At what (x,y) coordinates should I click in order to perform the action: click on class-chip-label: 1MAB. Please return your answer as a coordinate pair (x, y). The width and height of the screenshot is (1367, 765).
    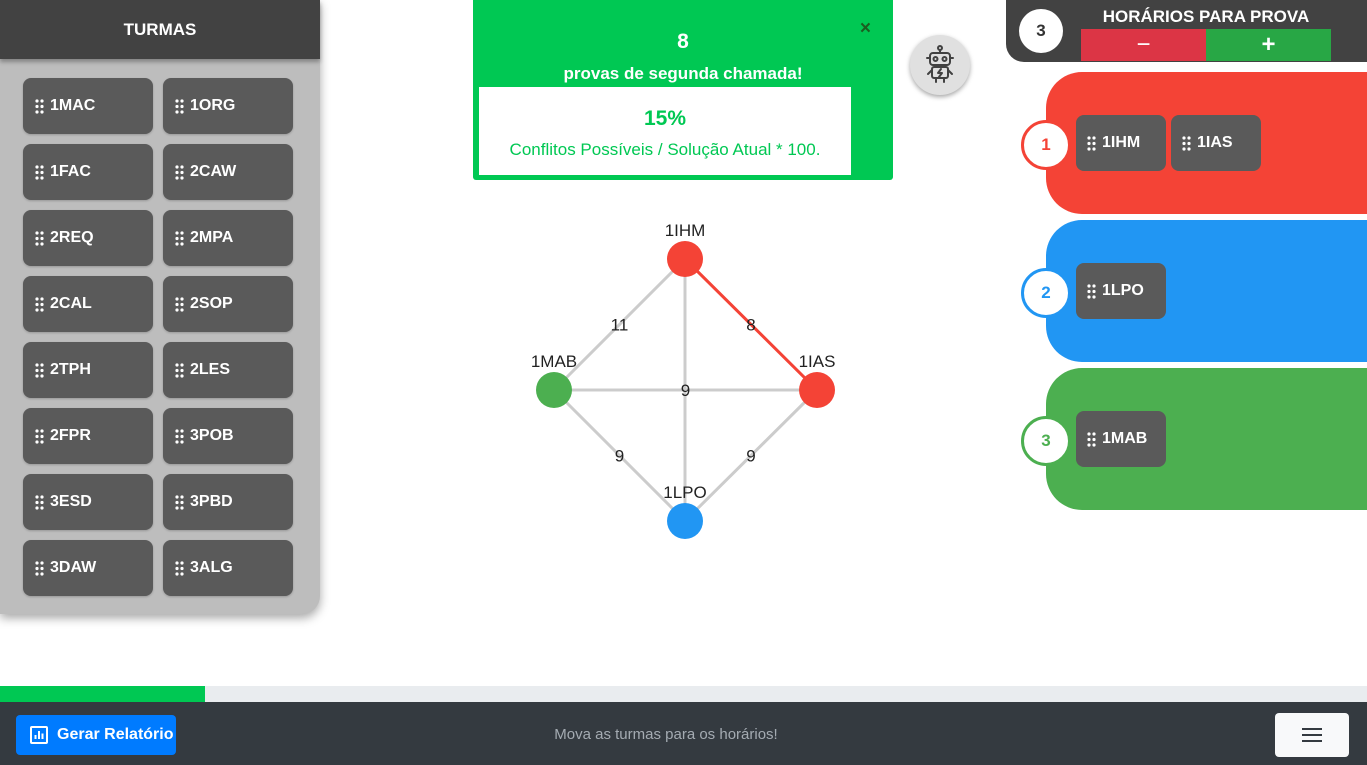
    Looking at the image, I should click on (1125, 438).